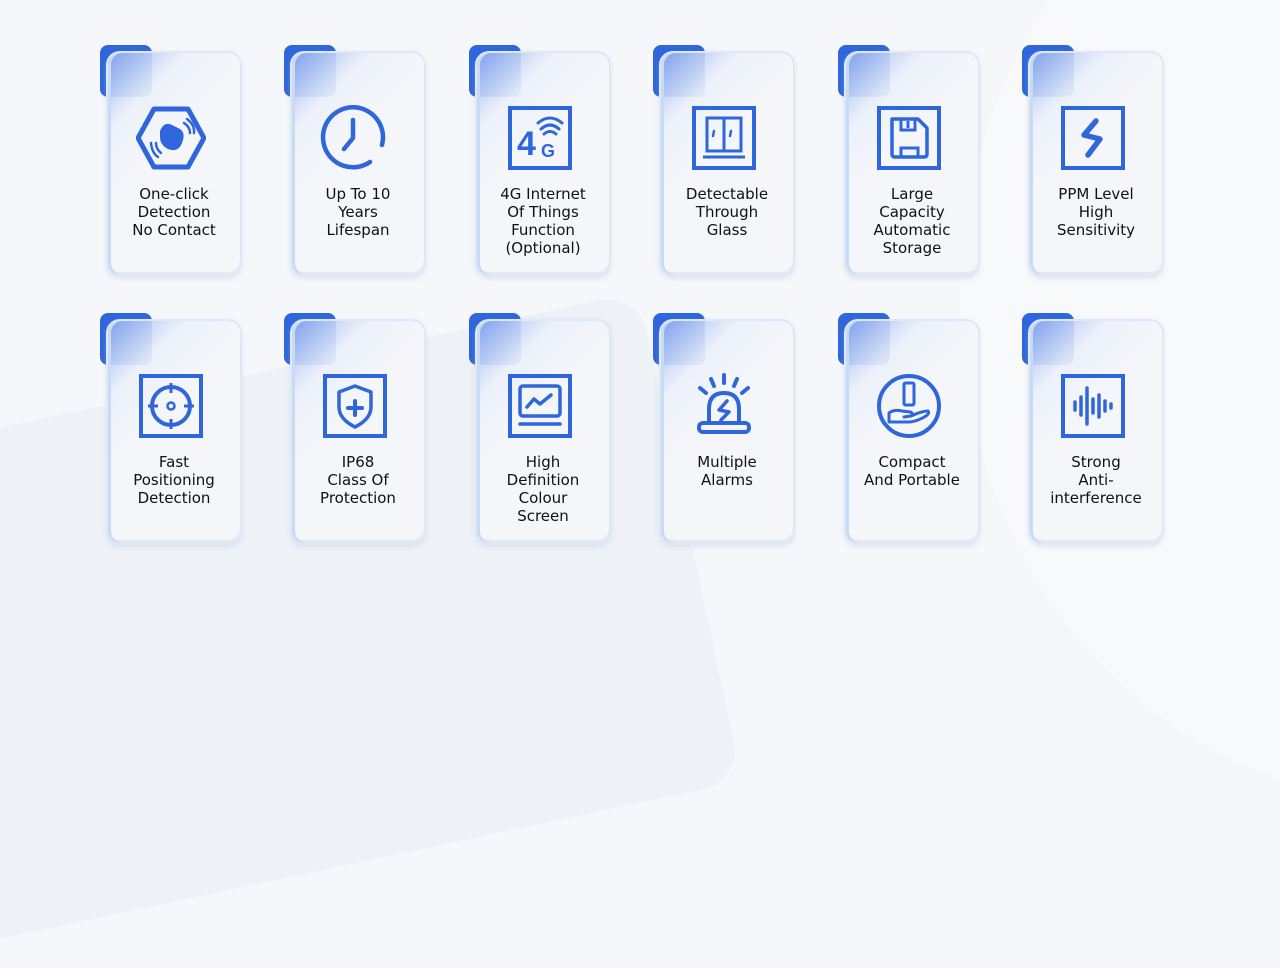 This screenshot has width=1280, height=968. I want to click on window-glass-icon, so click(724, 138).